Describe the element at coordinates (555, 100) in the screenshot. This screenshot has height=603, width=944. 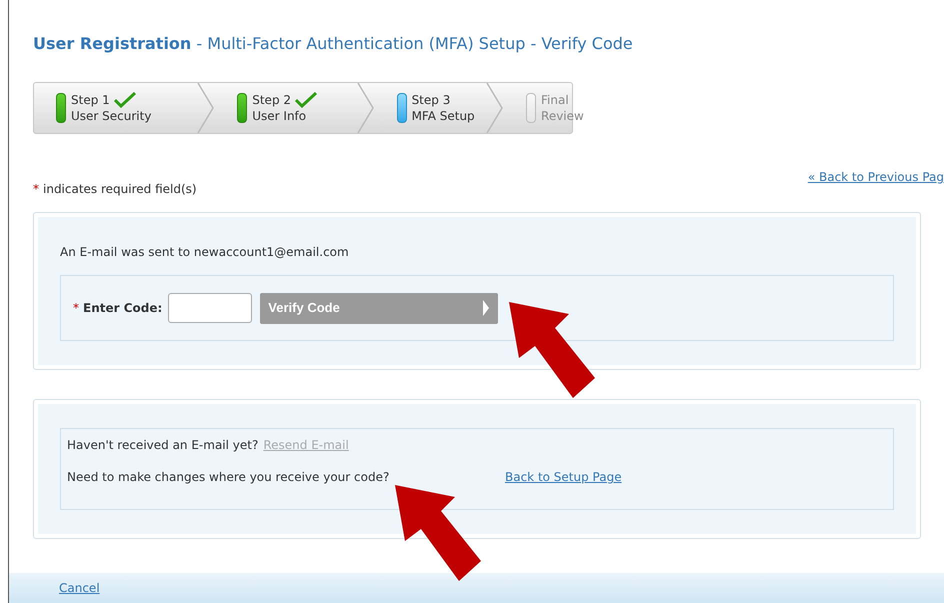
I see `step-label: Final` at that location.